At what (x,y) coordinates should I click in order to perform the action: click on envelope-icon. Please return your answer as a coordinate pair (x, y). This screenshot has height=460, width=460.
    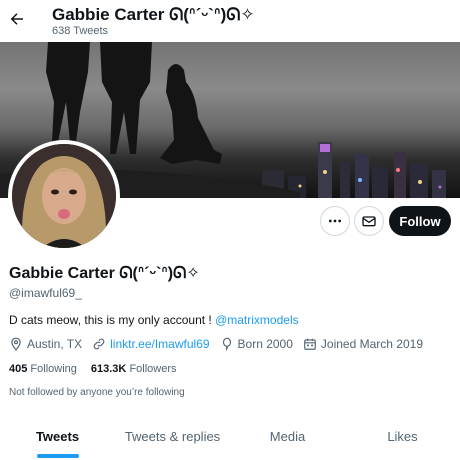
    Looking at the image, I should click on (369, 221).